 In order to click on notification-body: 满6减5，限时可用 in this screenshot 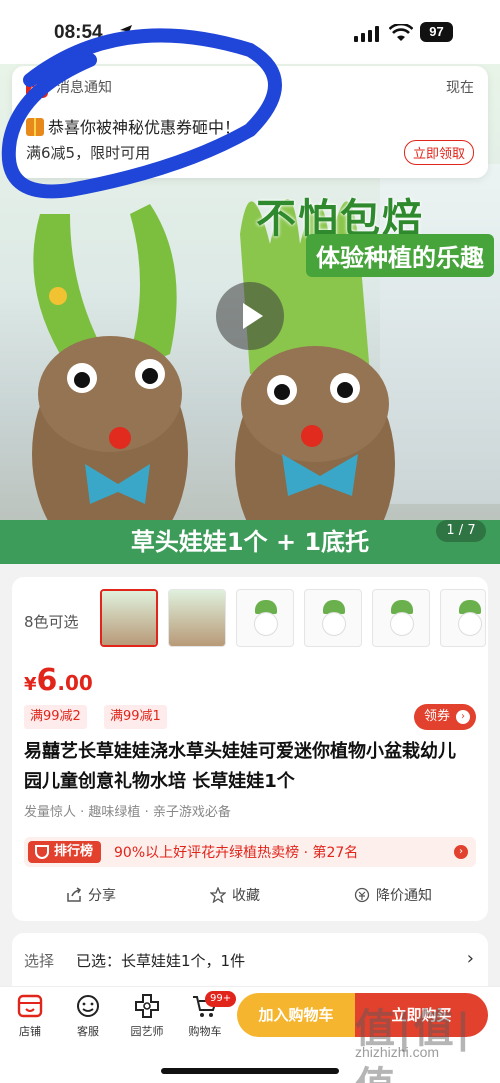, I will do `click(88, 153)`.